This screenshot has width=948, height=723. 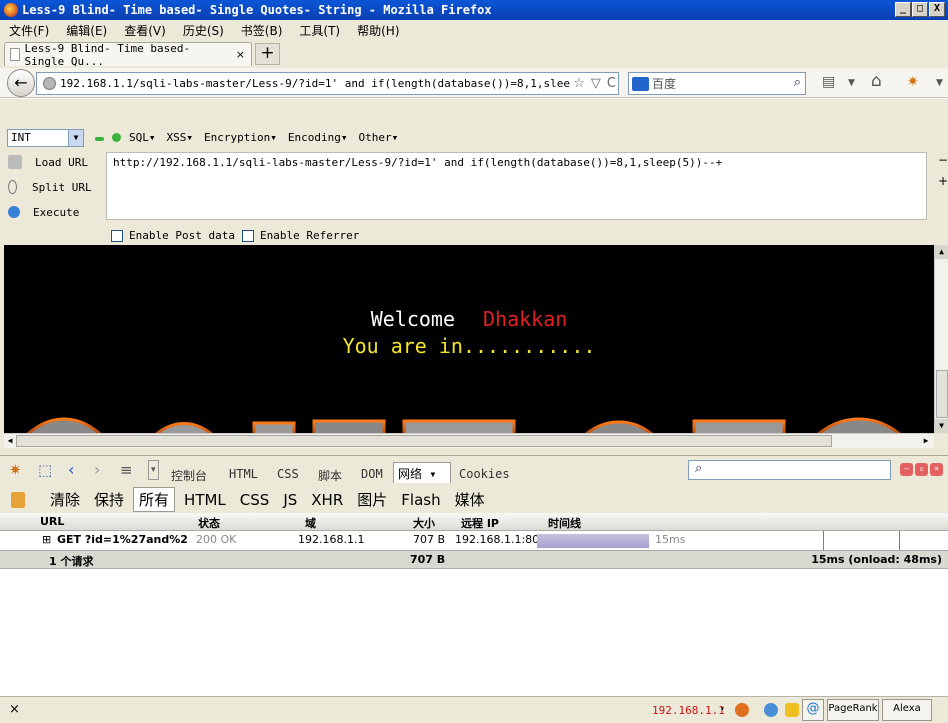 I want to click on search-input: 百度, so click(x=664, y=83).